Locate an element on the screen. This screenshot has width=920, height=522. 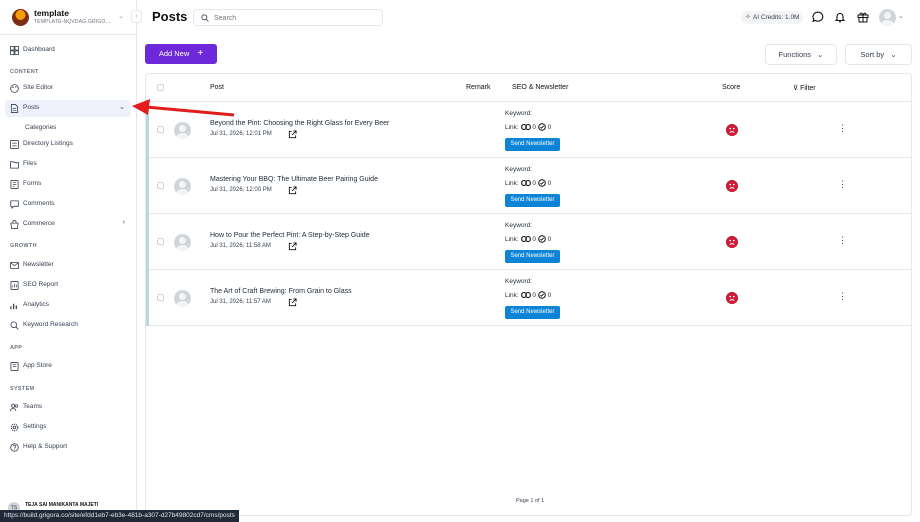
sort-by-dropdown: Sort by ⌄ is located at coordinates (878, 54).